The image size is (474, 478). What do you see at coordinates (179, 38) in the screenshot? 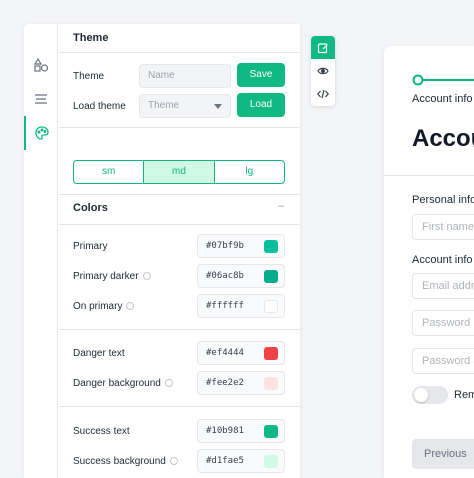
I see `theme-section-title: Theme` at bounding box center [179, 38].